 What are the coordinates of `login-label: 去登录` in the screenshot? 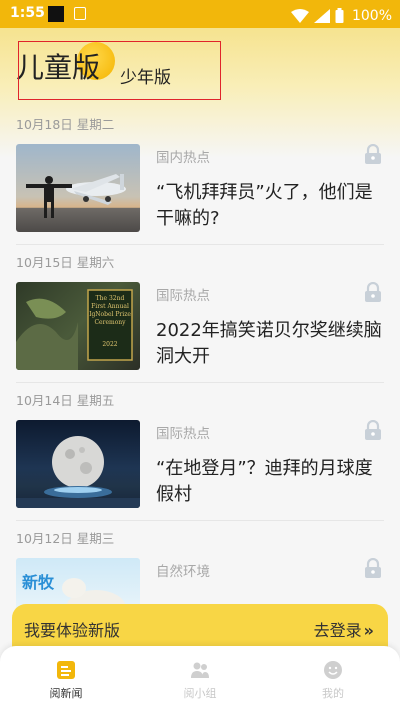 It's located at (337, 630).